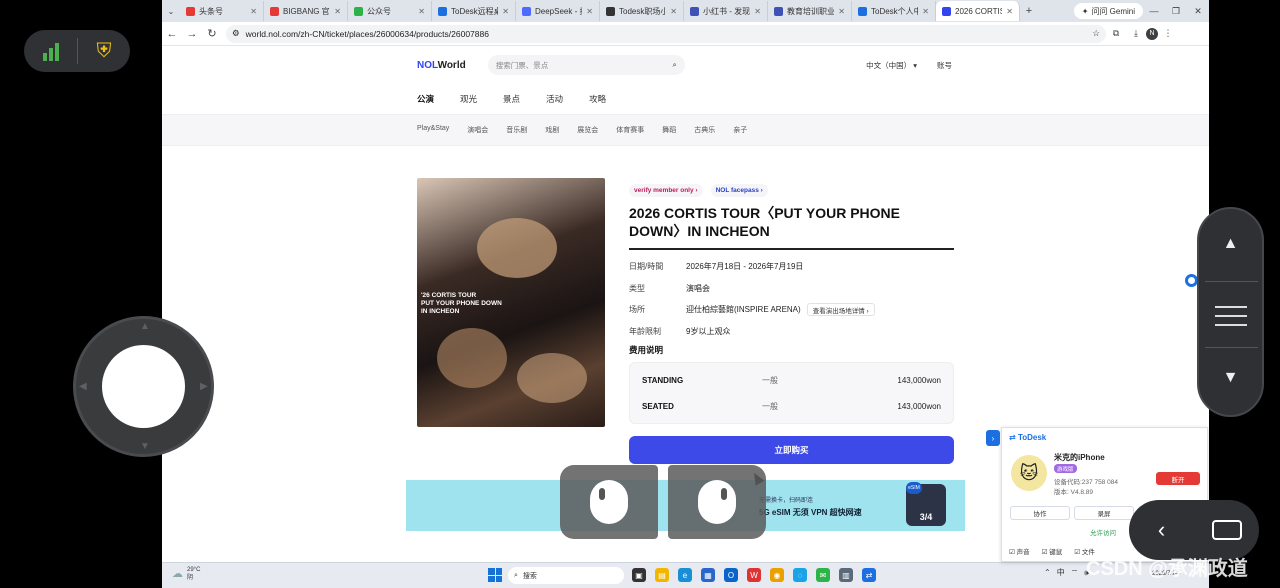 The height and width of the screenshot is (588, 1280). Describe the element at coordinates (192, 34) in the screenshot. I see `forward-button: →` at that location.